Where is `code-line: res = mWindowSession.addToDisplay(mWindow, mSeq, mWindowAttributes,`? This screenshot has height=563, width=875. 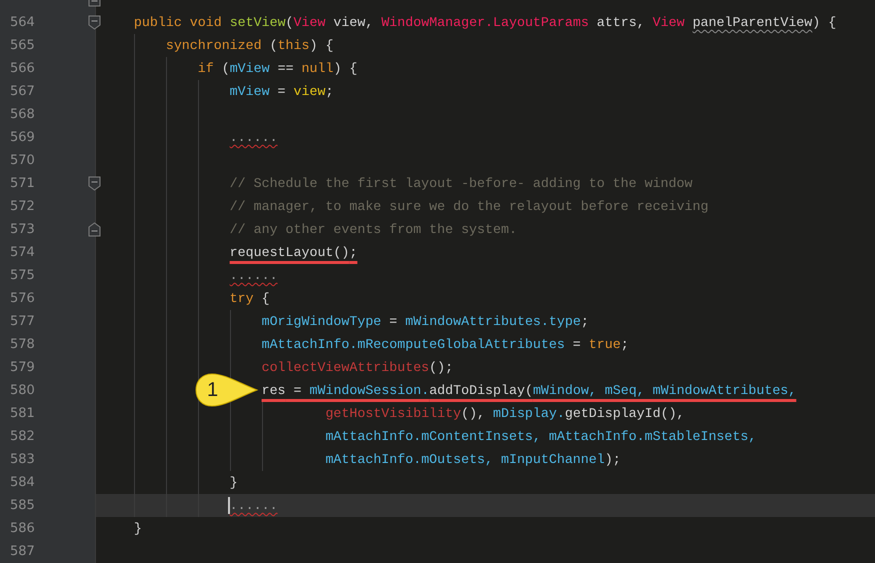
code-line: res = mWindowSession.addToDisplay(mWindow, mSeq, mWindowAttributes, is located at coordinates (529, 390).